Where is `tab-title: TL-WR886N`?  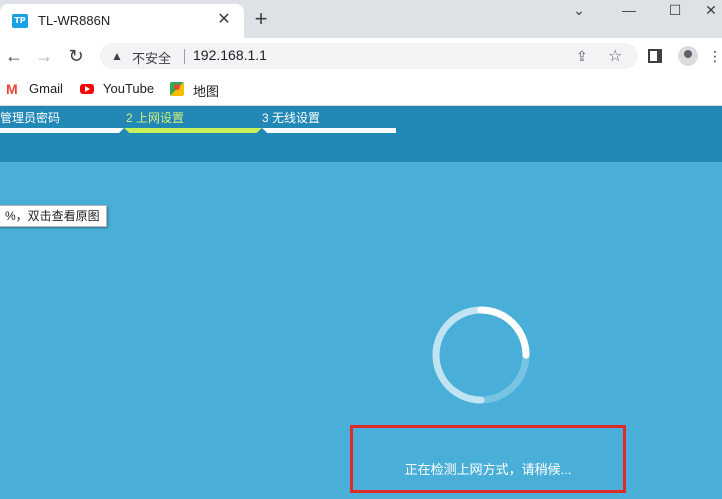 tab-title: TL-WR886N is located at coordinates (74, 20).